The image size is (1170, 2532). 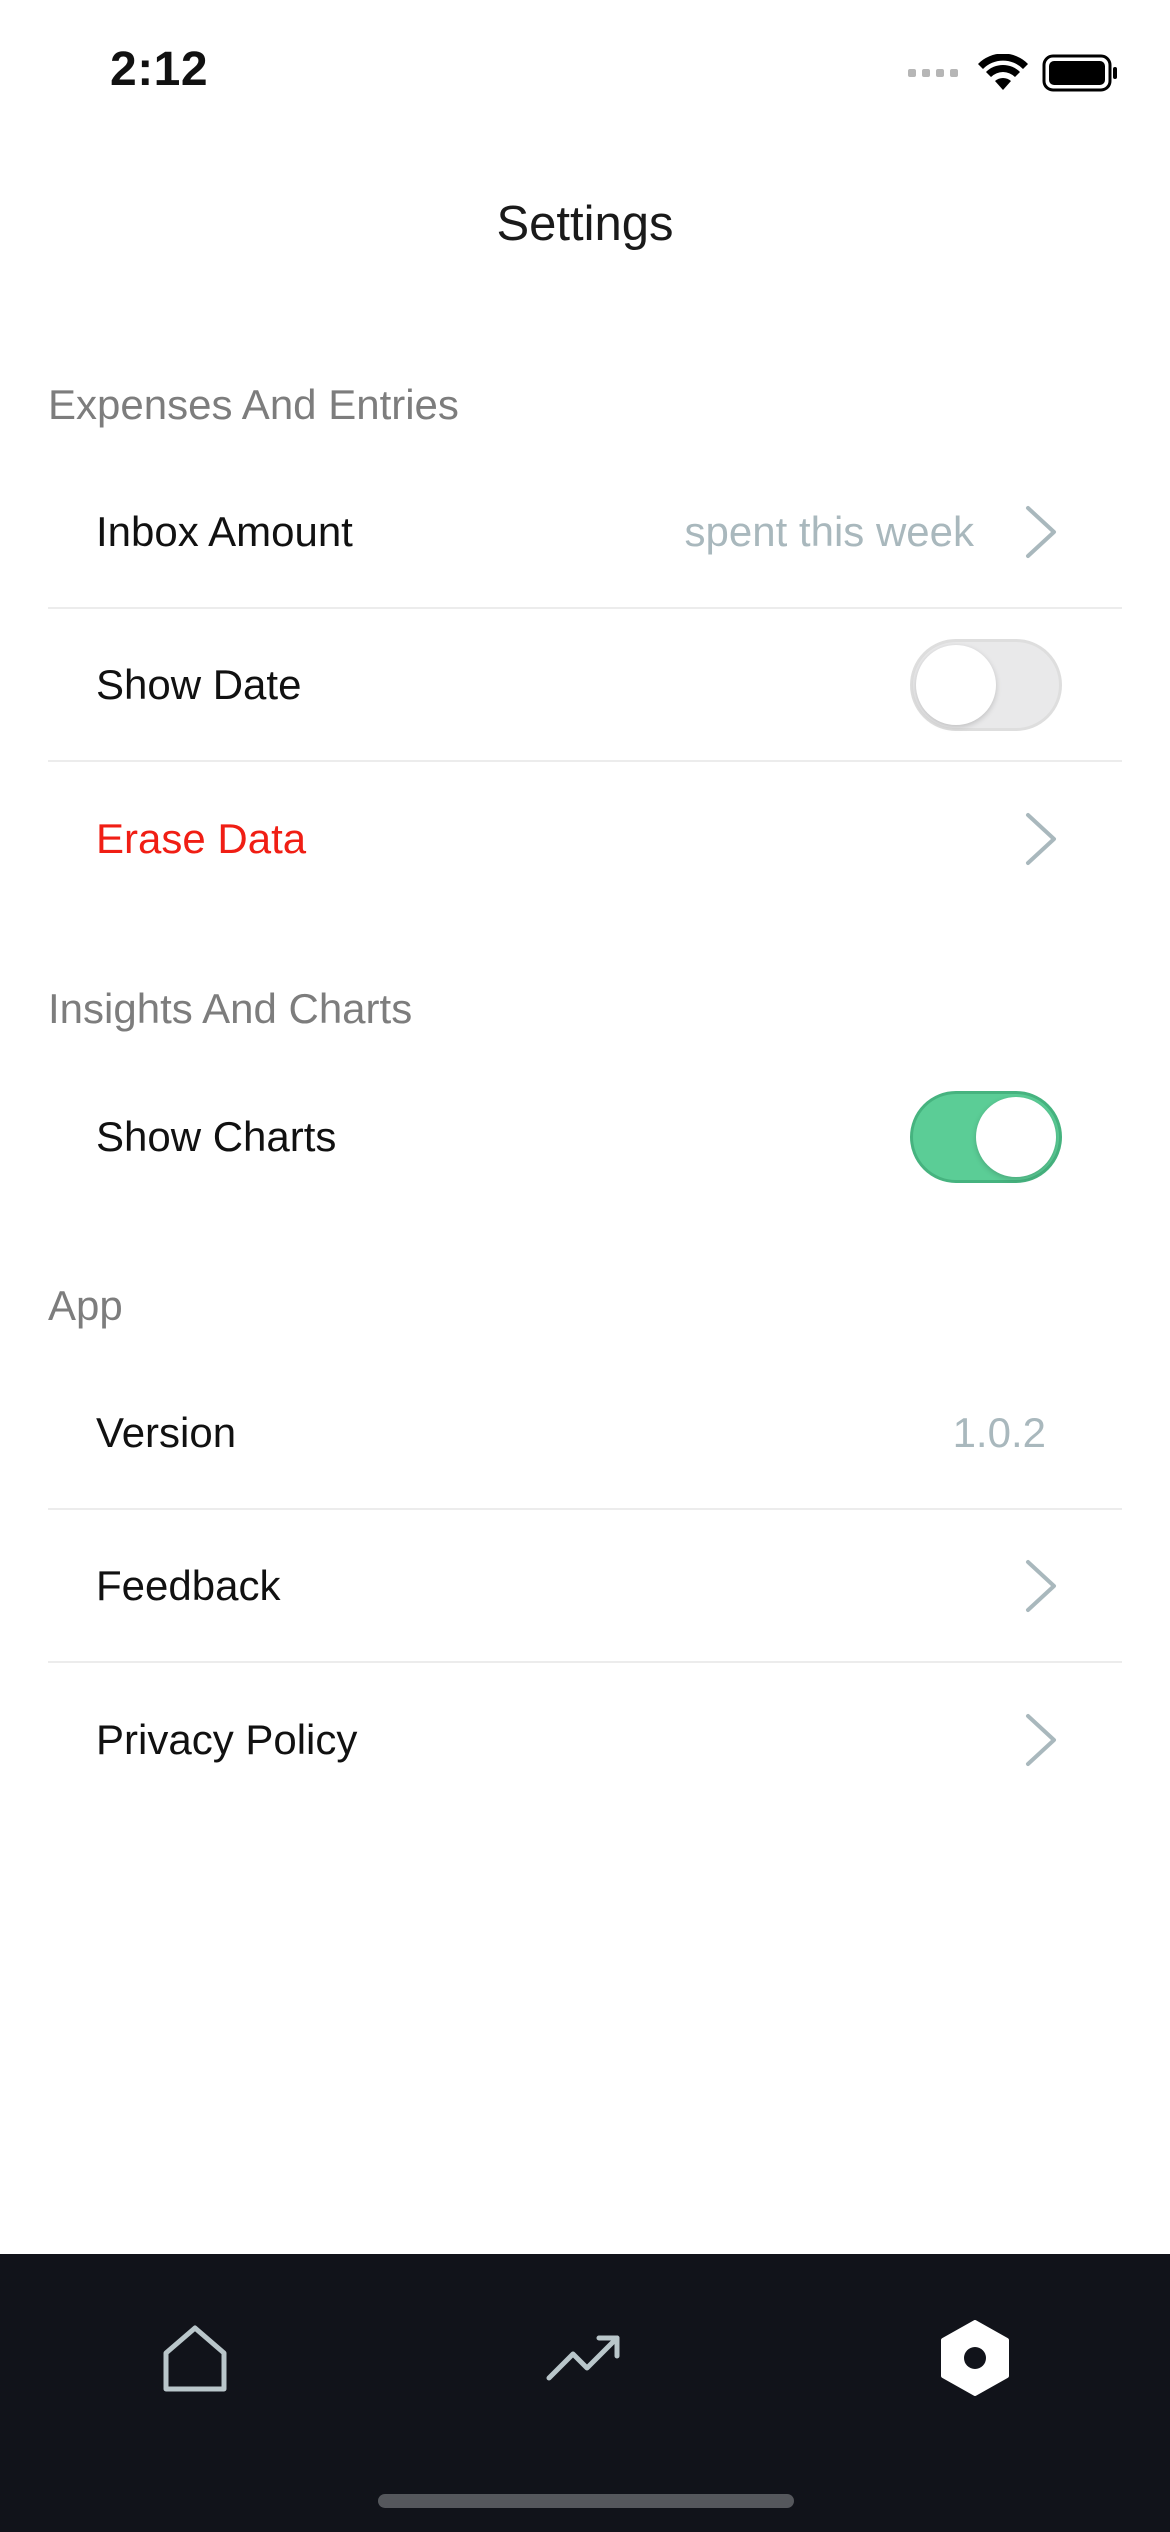 What do you see at coordinates (253, 404) in the screenshot?
I see `section-header-expenses: Expenses And Entries` at bounding box center [253, 404].